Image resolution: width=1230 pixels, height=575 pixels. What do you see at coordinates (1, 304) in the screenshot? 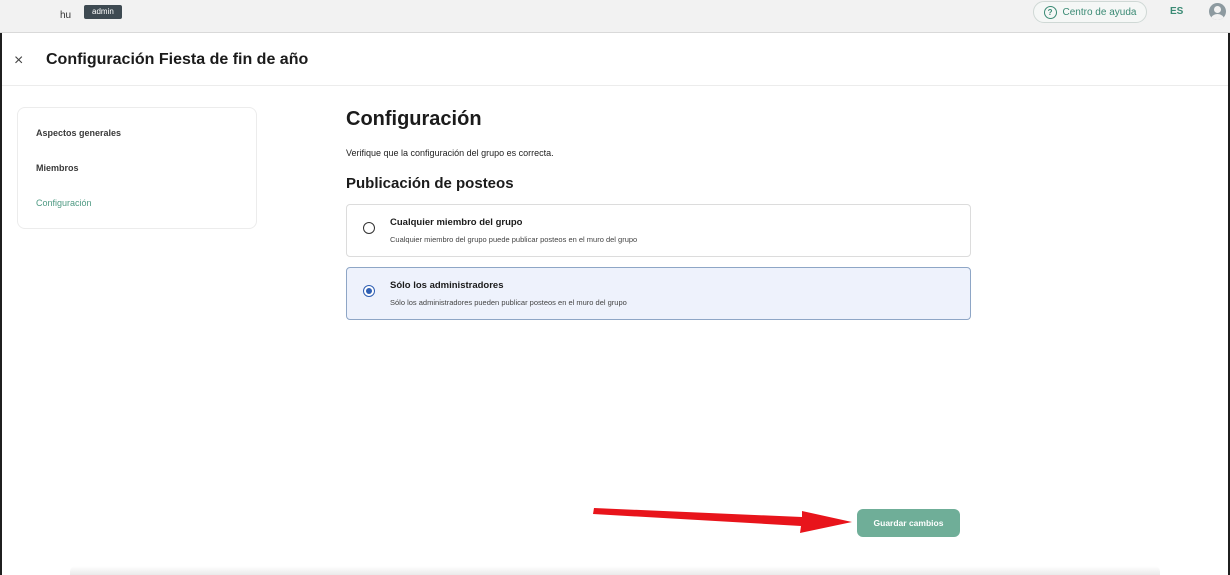
I see `window-left-edge` at bounding box center [1, 304].